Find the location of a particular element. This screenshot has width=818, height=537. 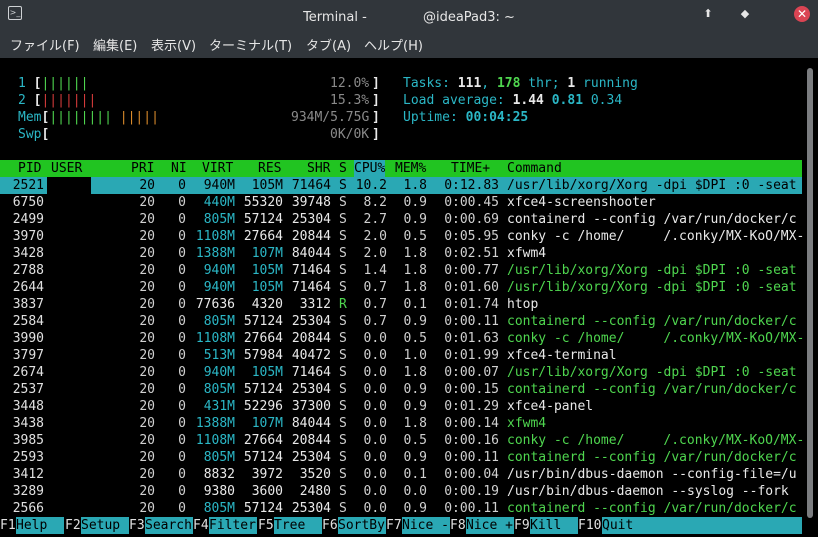

scrollbar is located at coordinates (810, 296).